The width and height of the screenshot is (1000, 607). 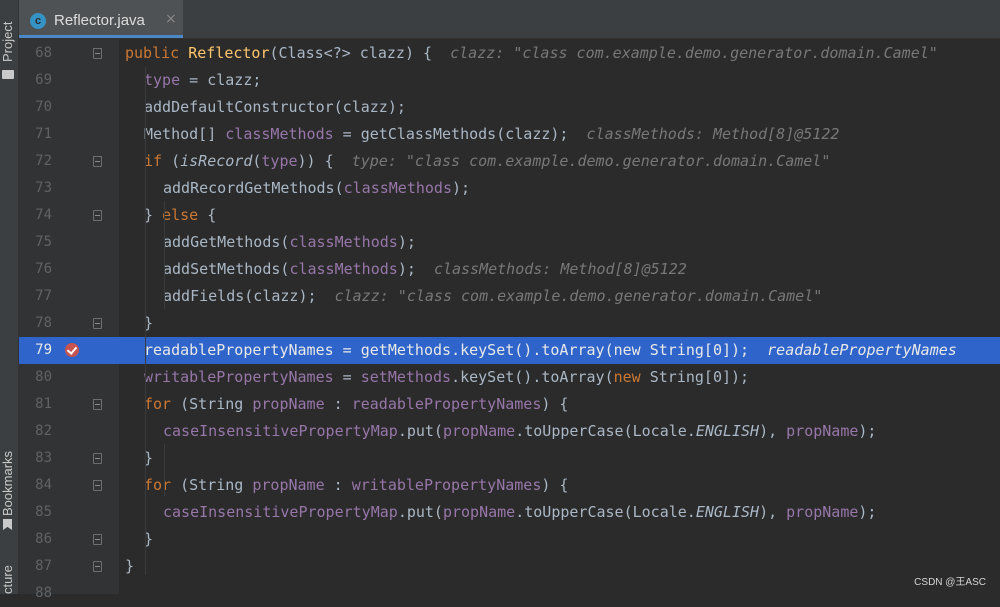 I want to click on code-line: 78}, so click(x=509, y=323).